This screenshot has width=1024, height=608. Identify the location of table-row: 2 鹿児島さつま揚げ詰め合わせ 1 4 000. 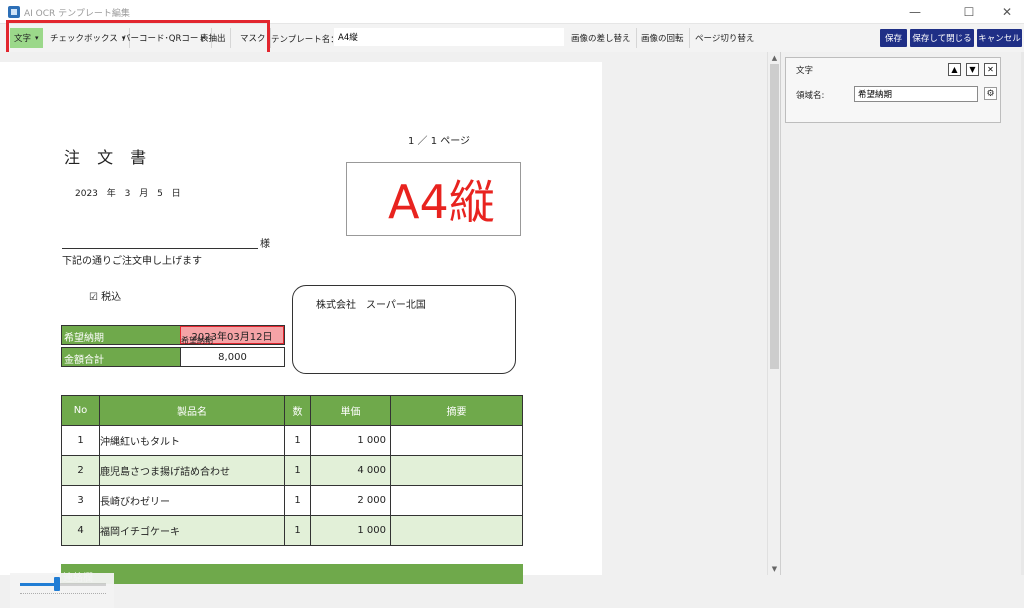
(292, 470).